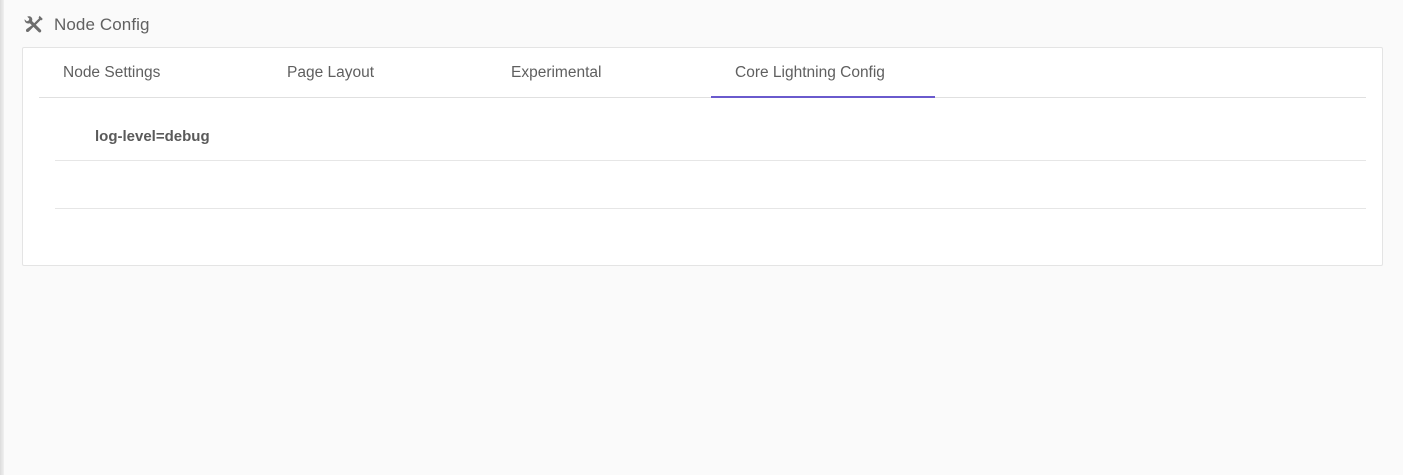  What do you see at coordinates (151, 72) in the screenshot?
I see `tab-node-settings: Node Settings` at bounding box center [151, 72].